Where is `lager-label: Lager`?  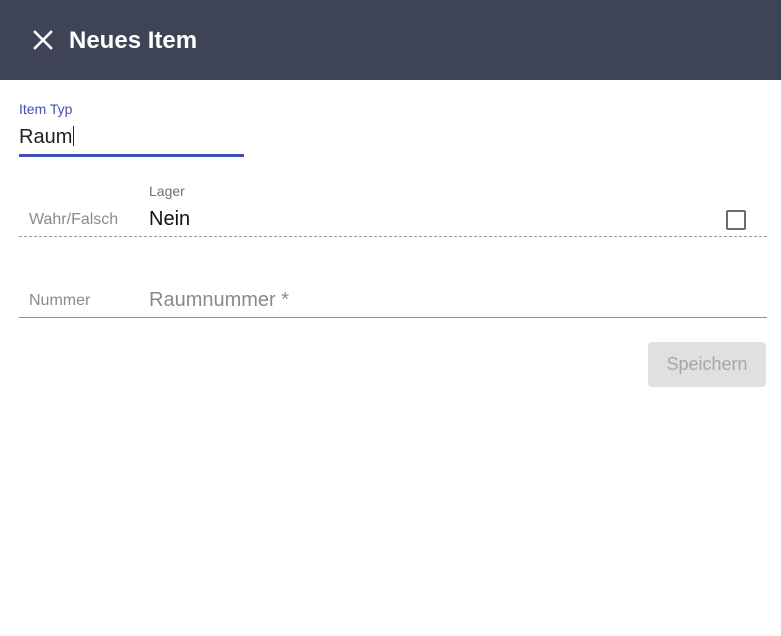
lager-label: Lager is located at coordinates (167, 191).